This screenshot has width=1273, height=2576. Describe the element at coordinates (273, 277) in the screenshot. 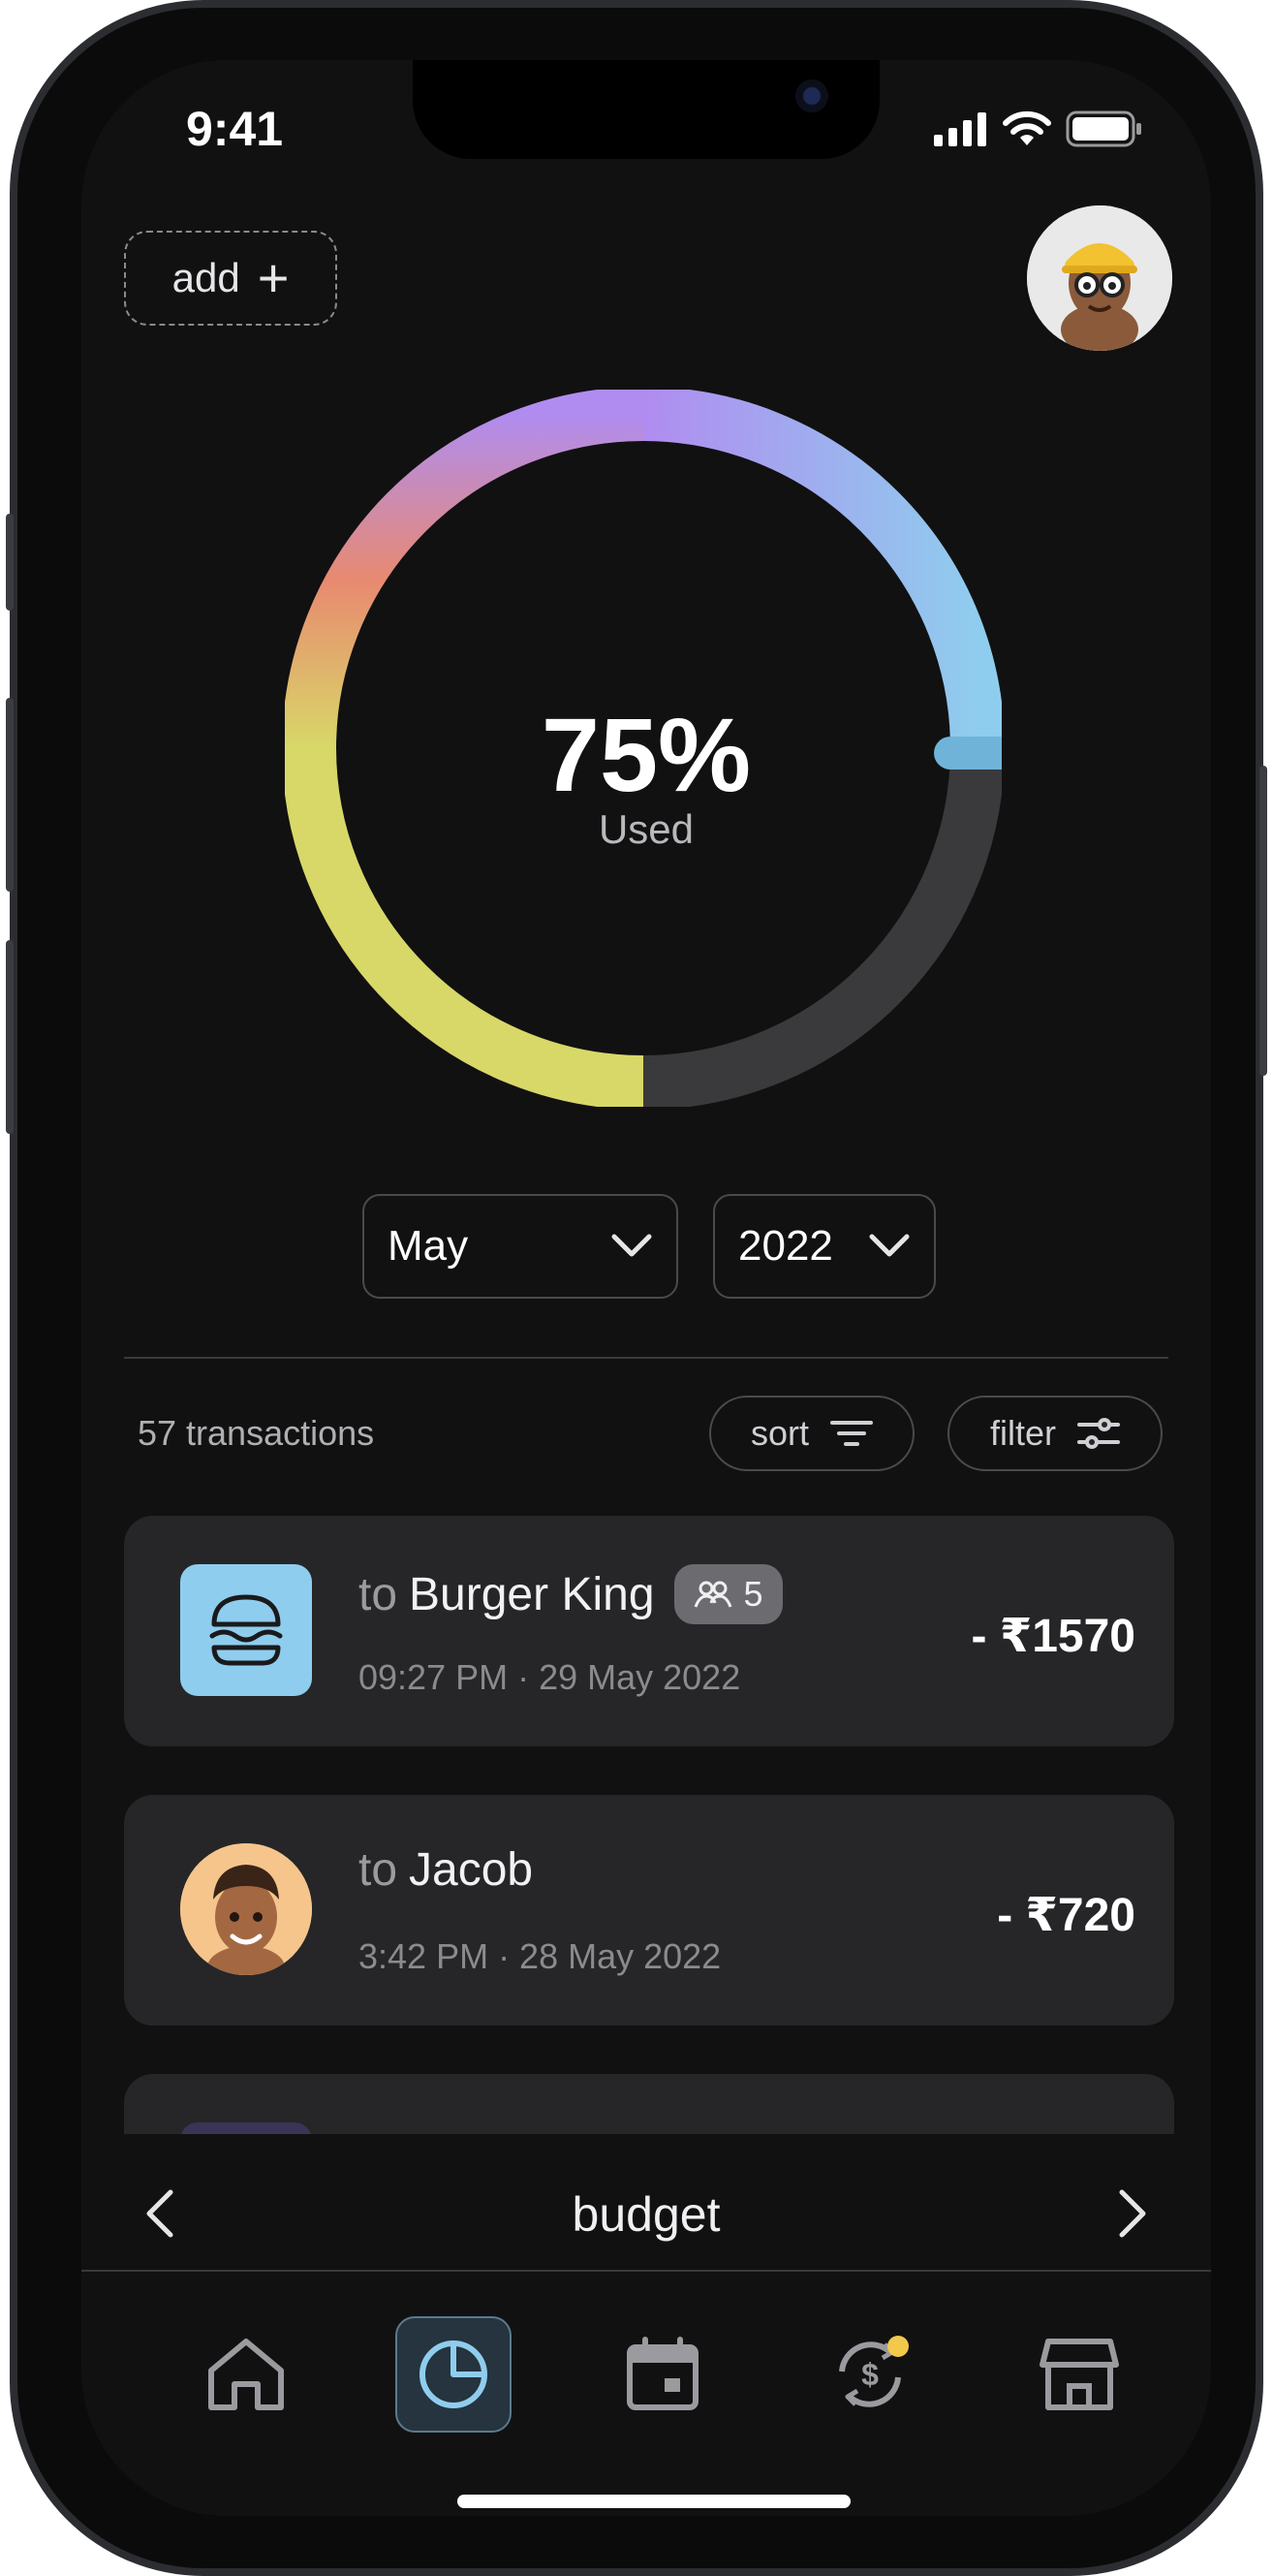

I see `plus-icon: +` at that location.